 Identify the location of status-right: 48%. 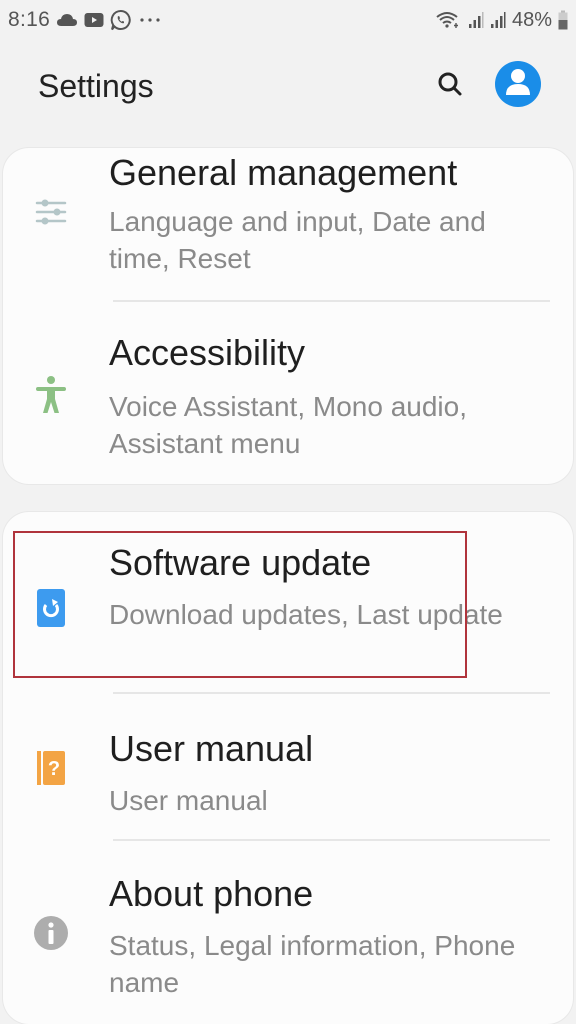
(502, 20).